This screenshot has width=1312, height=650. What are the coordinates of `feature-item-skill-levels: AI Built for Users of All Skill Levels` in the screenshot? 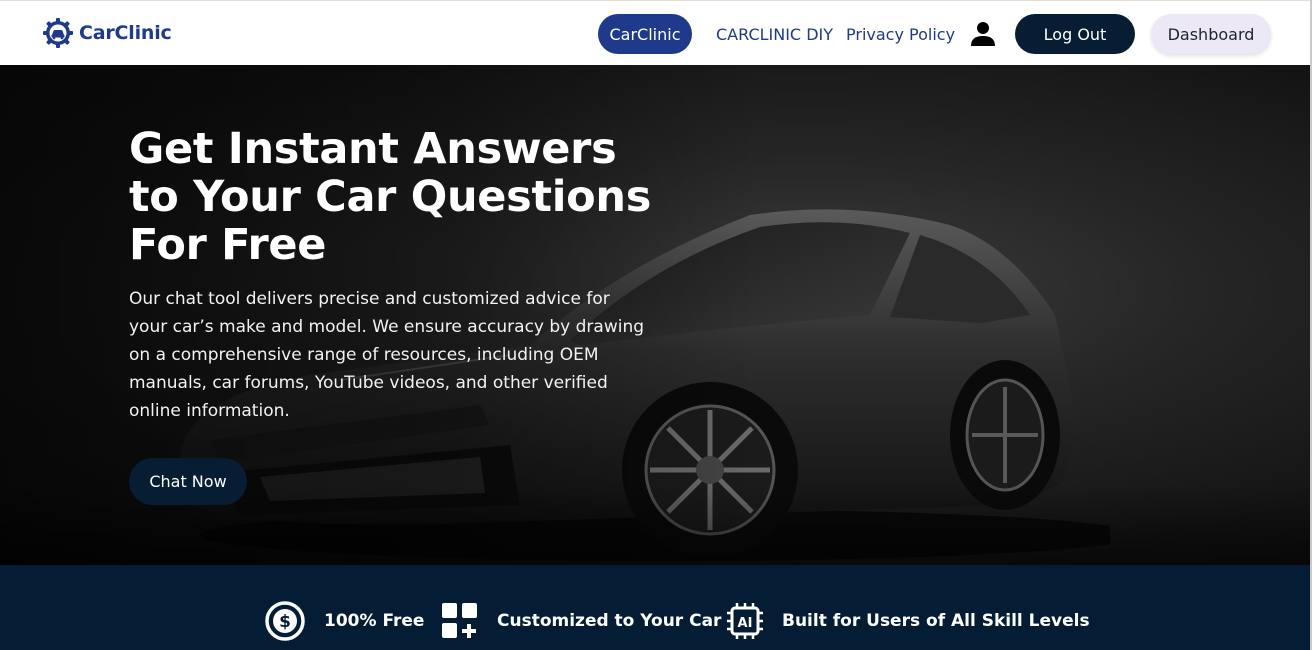 It's located at (908, 621).